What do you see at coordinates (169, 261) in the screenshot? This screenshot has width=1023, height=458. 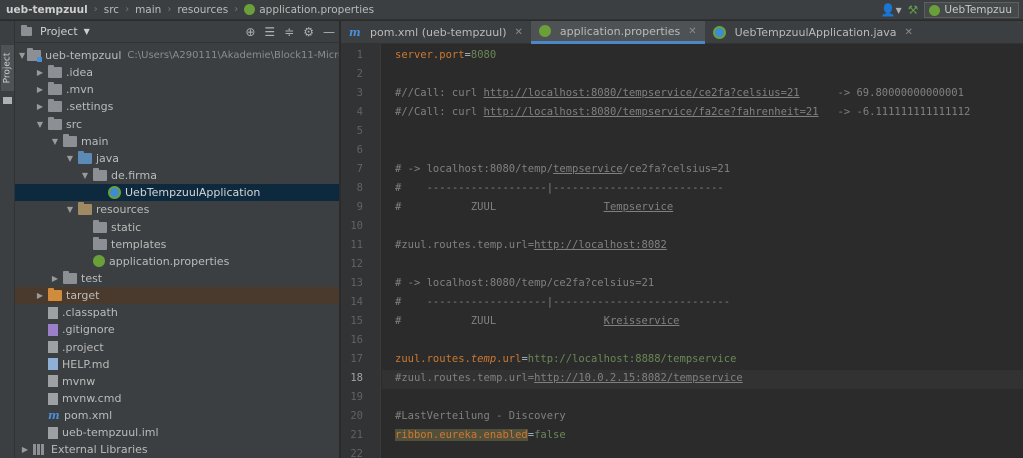 I see `tree-item-label: application.properties` at bounding box center [169, 261].